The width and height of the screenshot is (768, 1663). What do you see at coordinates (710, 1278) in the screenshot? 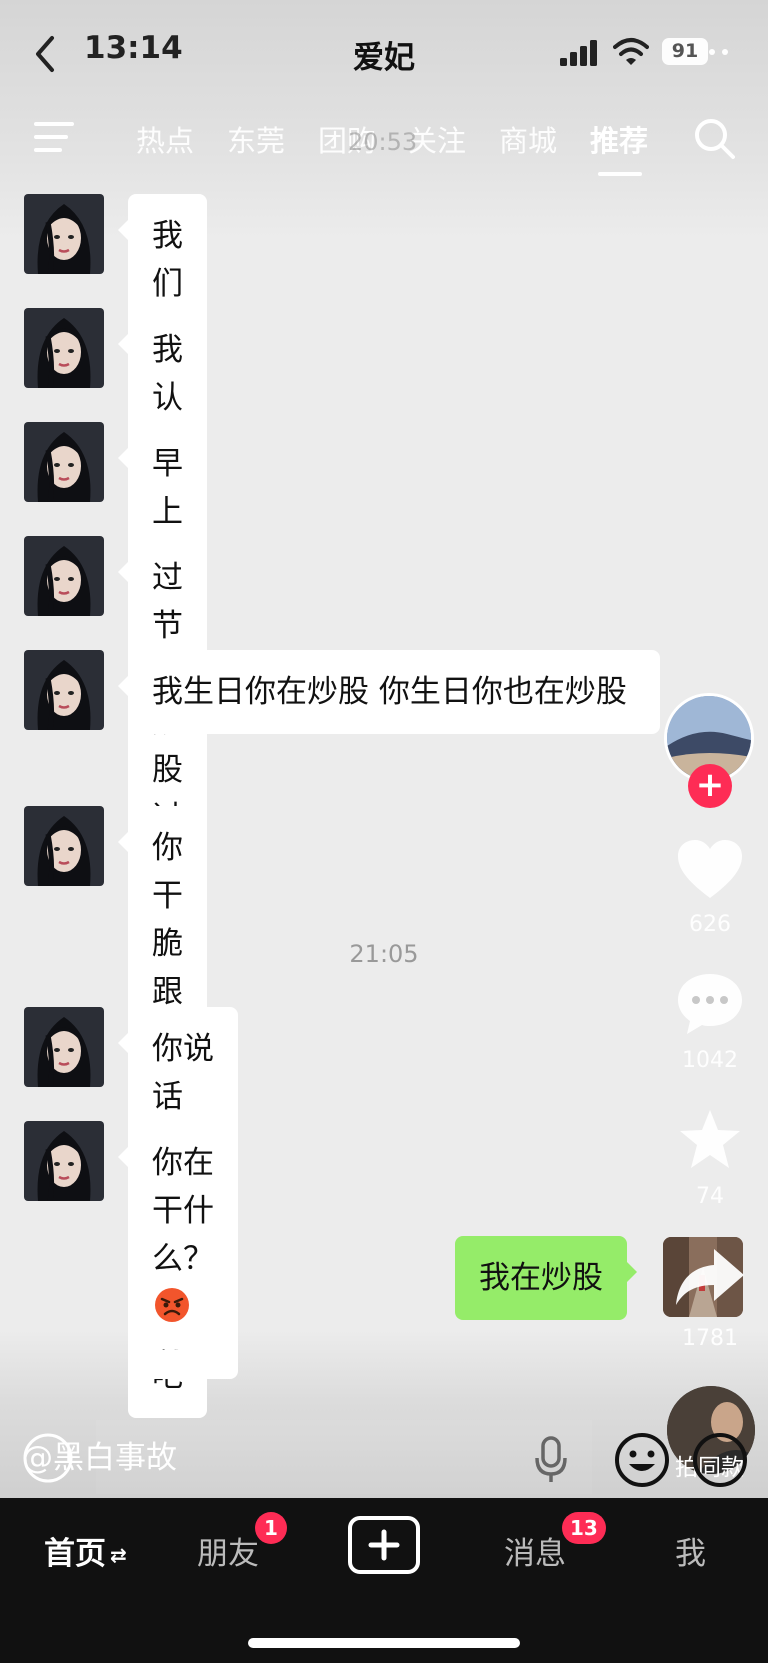
I see `share-arrow-icon` at bounding box center [710, 1278].